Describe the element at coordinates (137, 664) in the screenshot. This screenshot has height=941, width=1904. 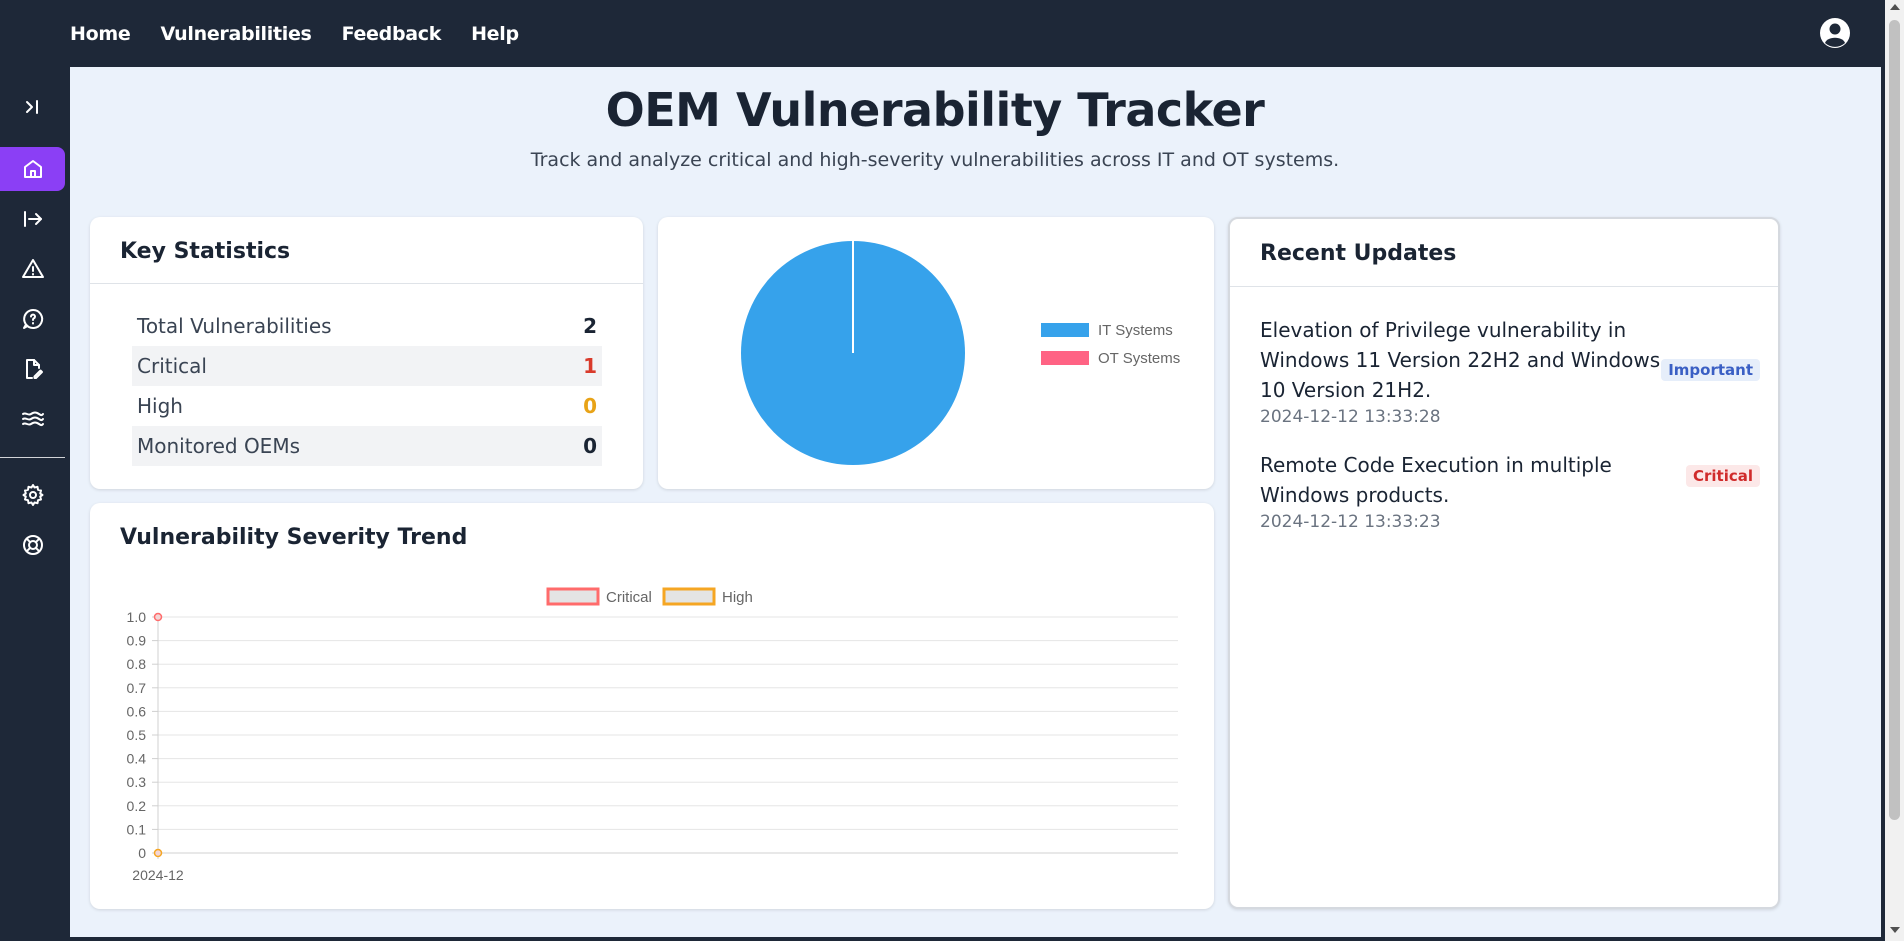
I see `y-tick-label: 0.8` at that location.